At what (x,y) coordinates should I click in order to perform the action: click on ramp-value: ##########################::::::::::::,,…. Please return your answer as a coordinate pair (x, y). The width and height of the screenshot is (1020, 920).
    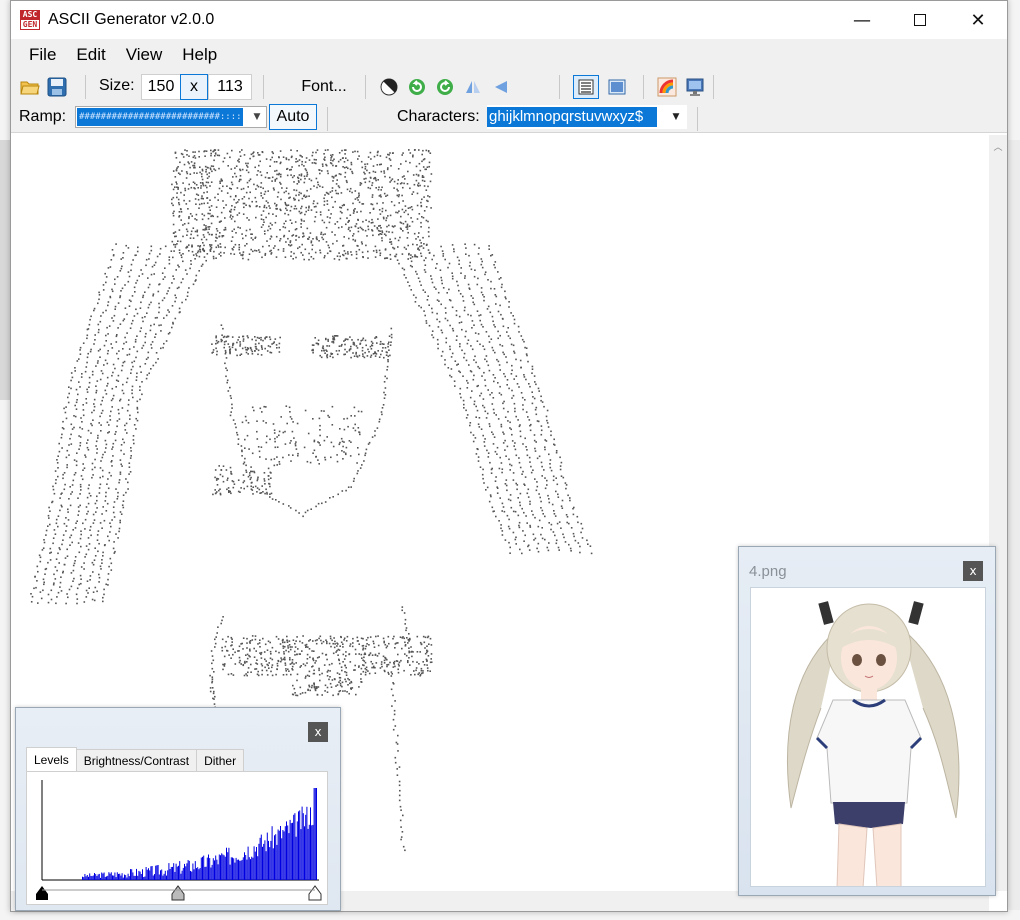
    Looking at the image, I should click on (160, 117).